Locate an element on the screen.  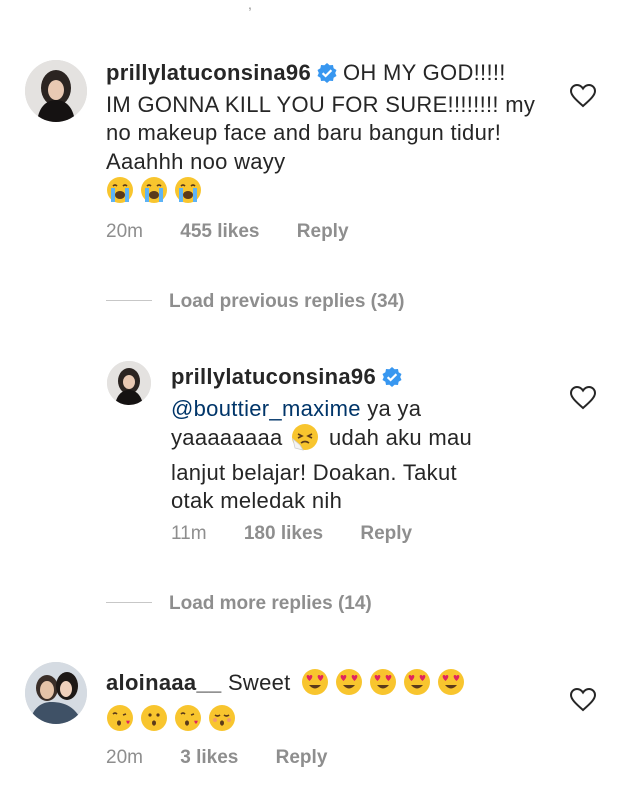
kissing-emoji-icon is located at coordinates (154, 722).